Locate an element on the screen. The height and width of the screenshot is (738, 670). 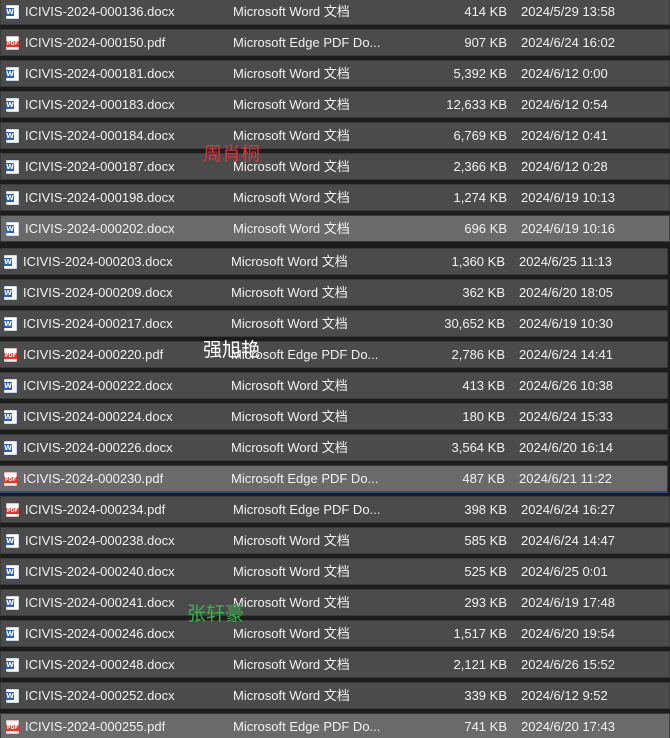
file-date: 2024/6/25 0:01 is located at coordinates (564, 571).